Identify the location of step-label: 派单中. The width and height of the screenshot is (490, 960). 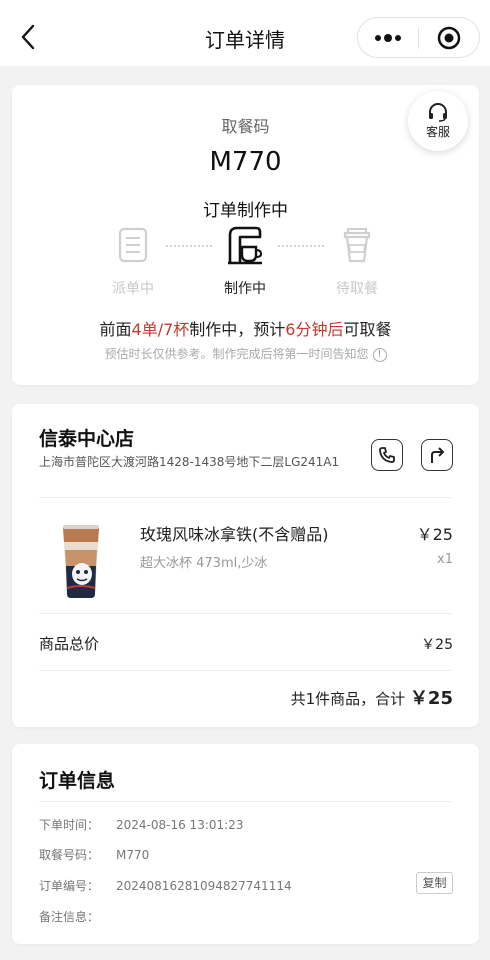
(133, 289).